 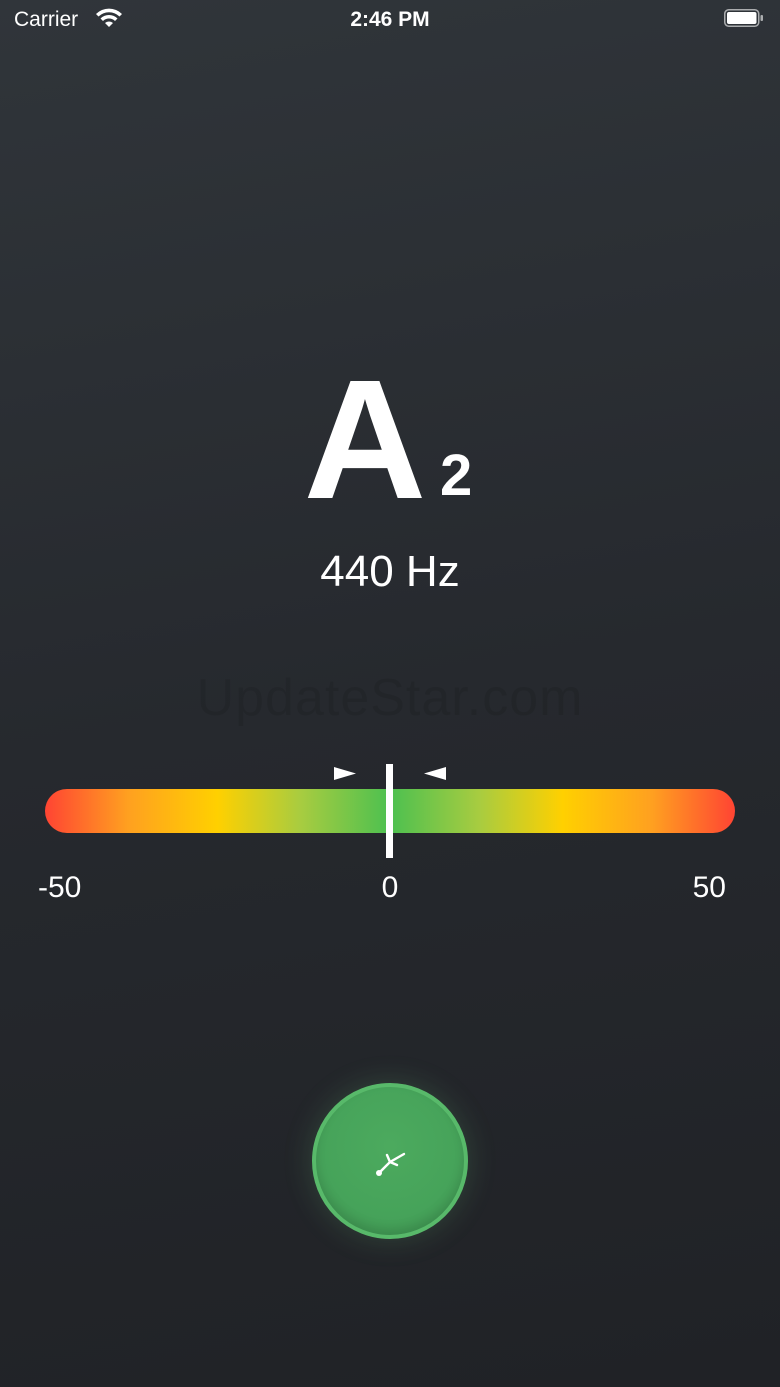 What do you see at coordinates (743, 18) in the screenshot?
I see `battery-icon` at bounding box center [743, 18].